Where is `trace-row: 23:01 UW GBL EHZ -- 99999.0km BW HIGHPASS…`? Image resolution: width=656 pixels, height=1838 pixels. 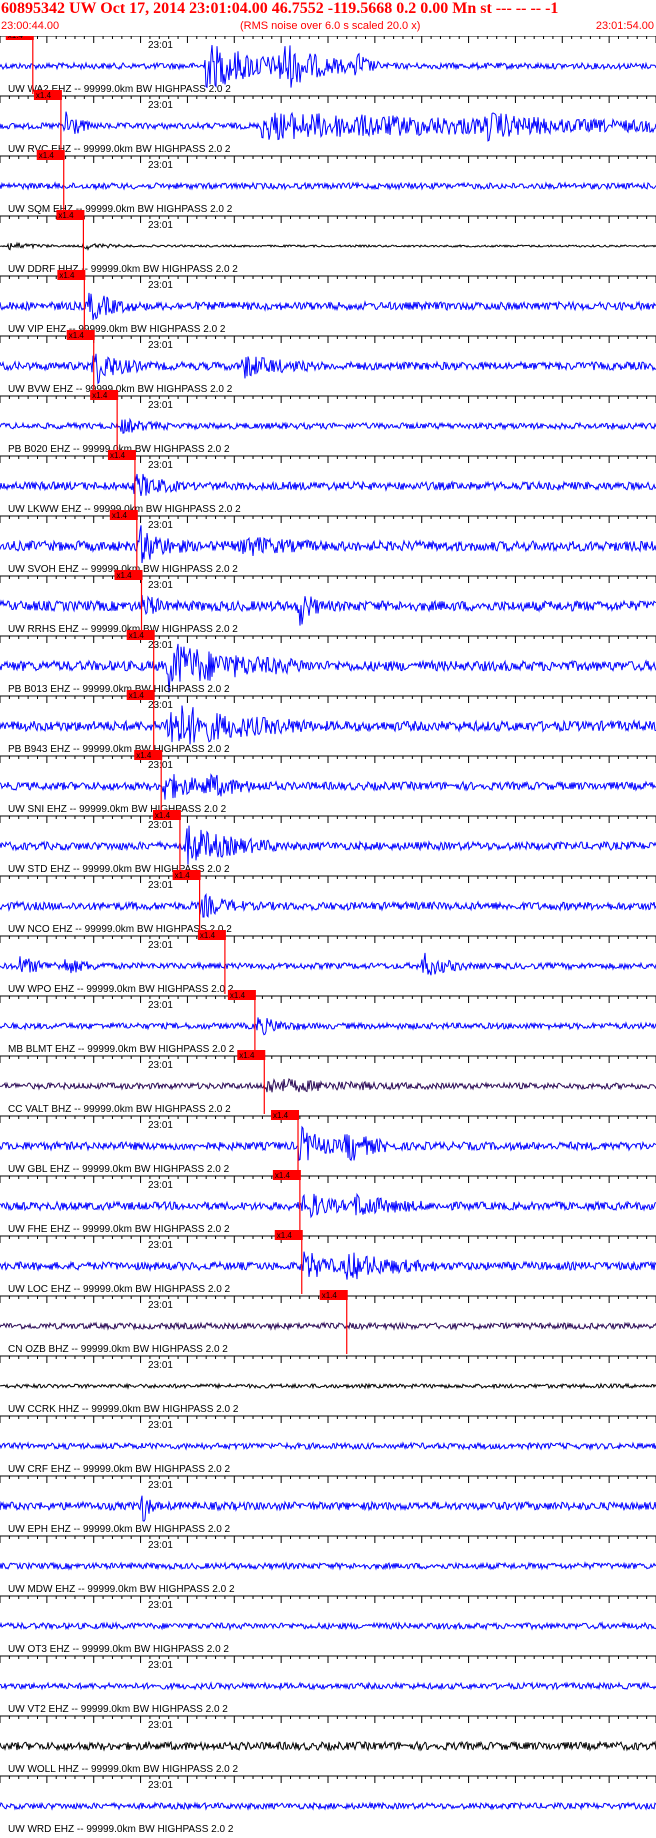
trace-row: 23:01 UW GBL EHZ -- 99999.0km BW HIGHPASS… is located at coordinates (328, 1142).